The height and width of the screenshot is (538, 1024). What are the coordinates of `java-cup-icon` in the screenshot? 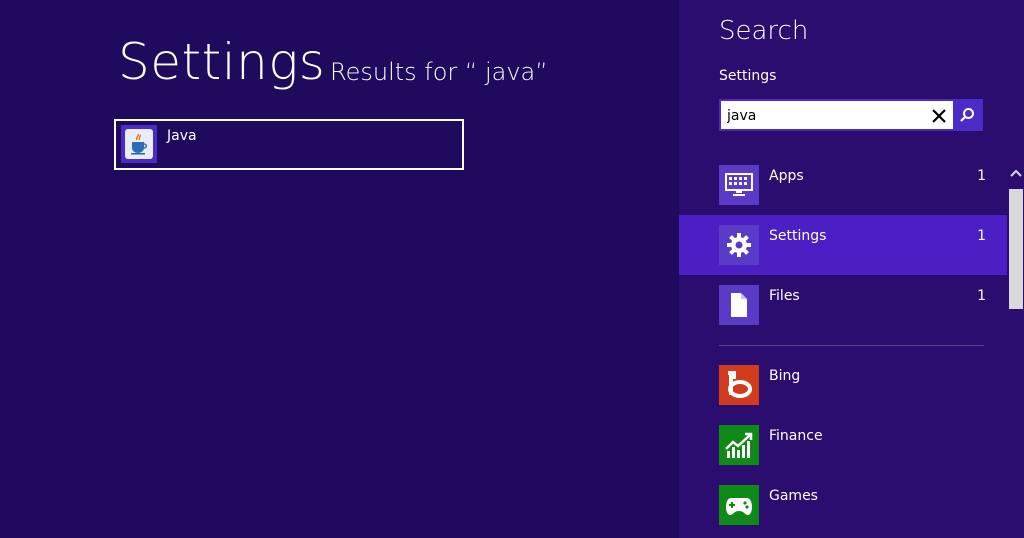 It's located at (139, 144).